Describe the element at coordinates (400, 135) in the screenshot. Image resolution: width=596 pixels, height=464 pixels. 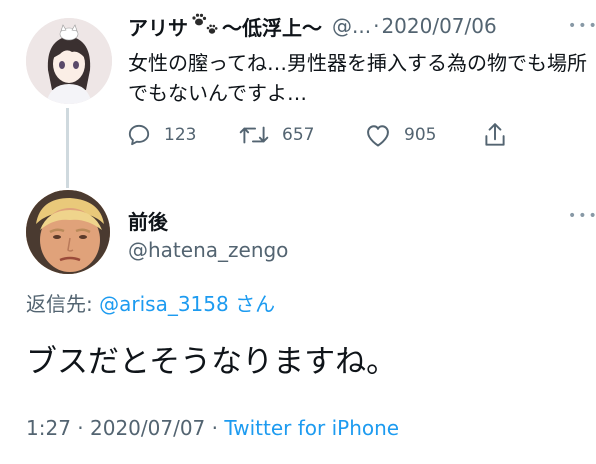
I see `like-button: 905` at that location.